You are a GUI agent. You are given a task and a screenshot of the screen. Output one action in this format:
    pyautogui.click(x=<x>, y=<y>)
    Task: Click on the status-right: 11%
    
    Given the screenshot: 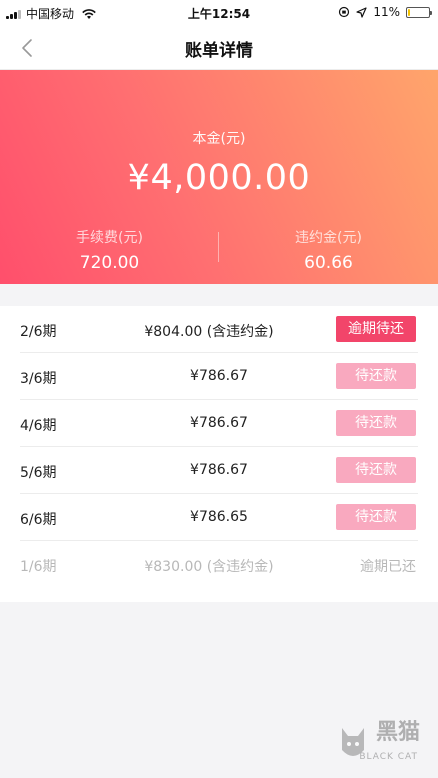 What is the action you would take?
    pyautogui.click(x=385, y=12)
    